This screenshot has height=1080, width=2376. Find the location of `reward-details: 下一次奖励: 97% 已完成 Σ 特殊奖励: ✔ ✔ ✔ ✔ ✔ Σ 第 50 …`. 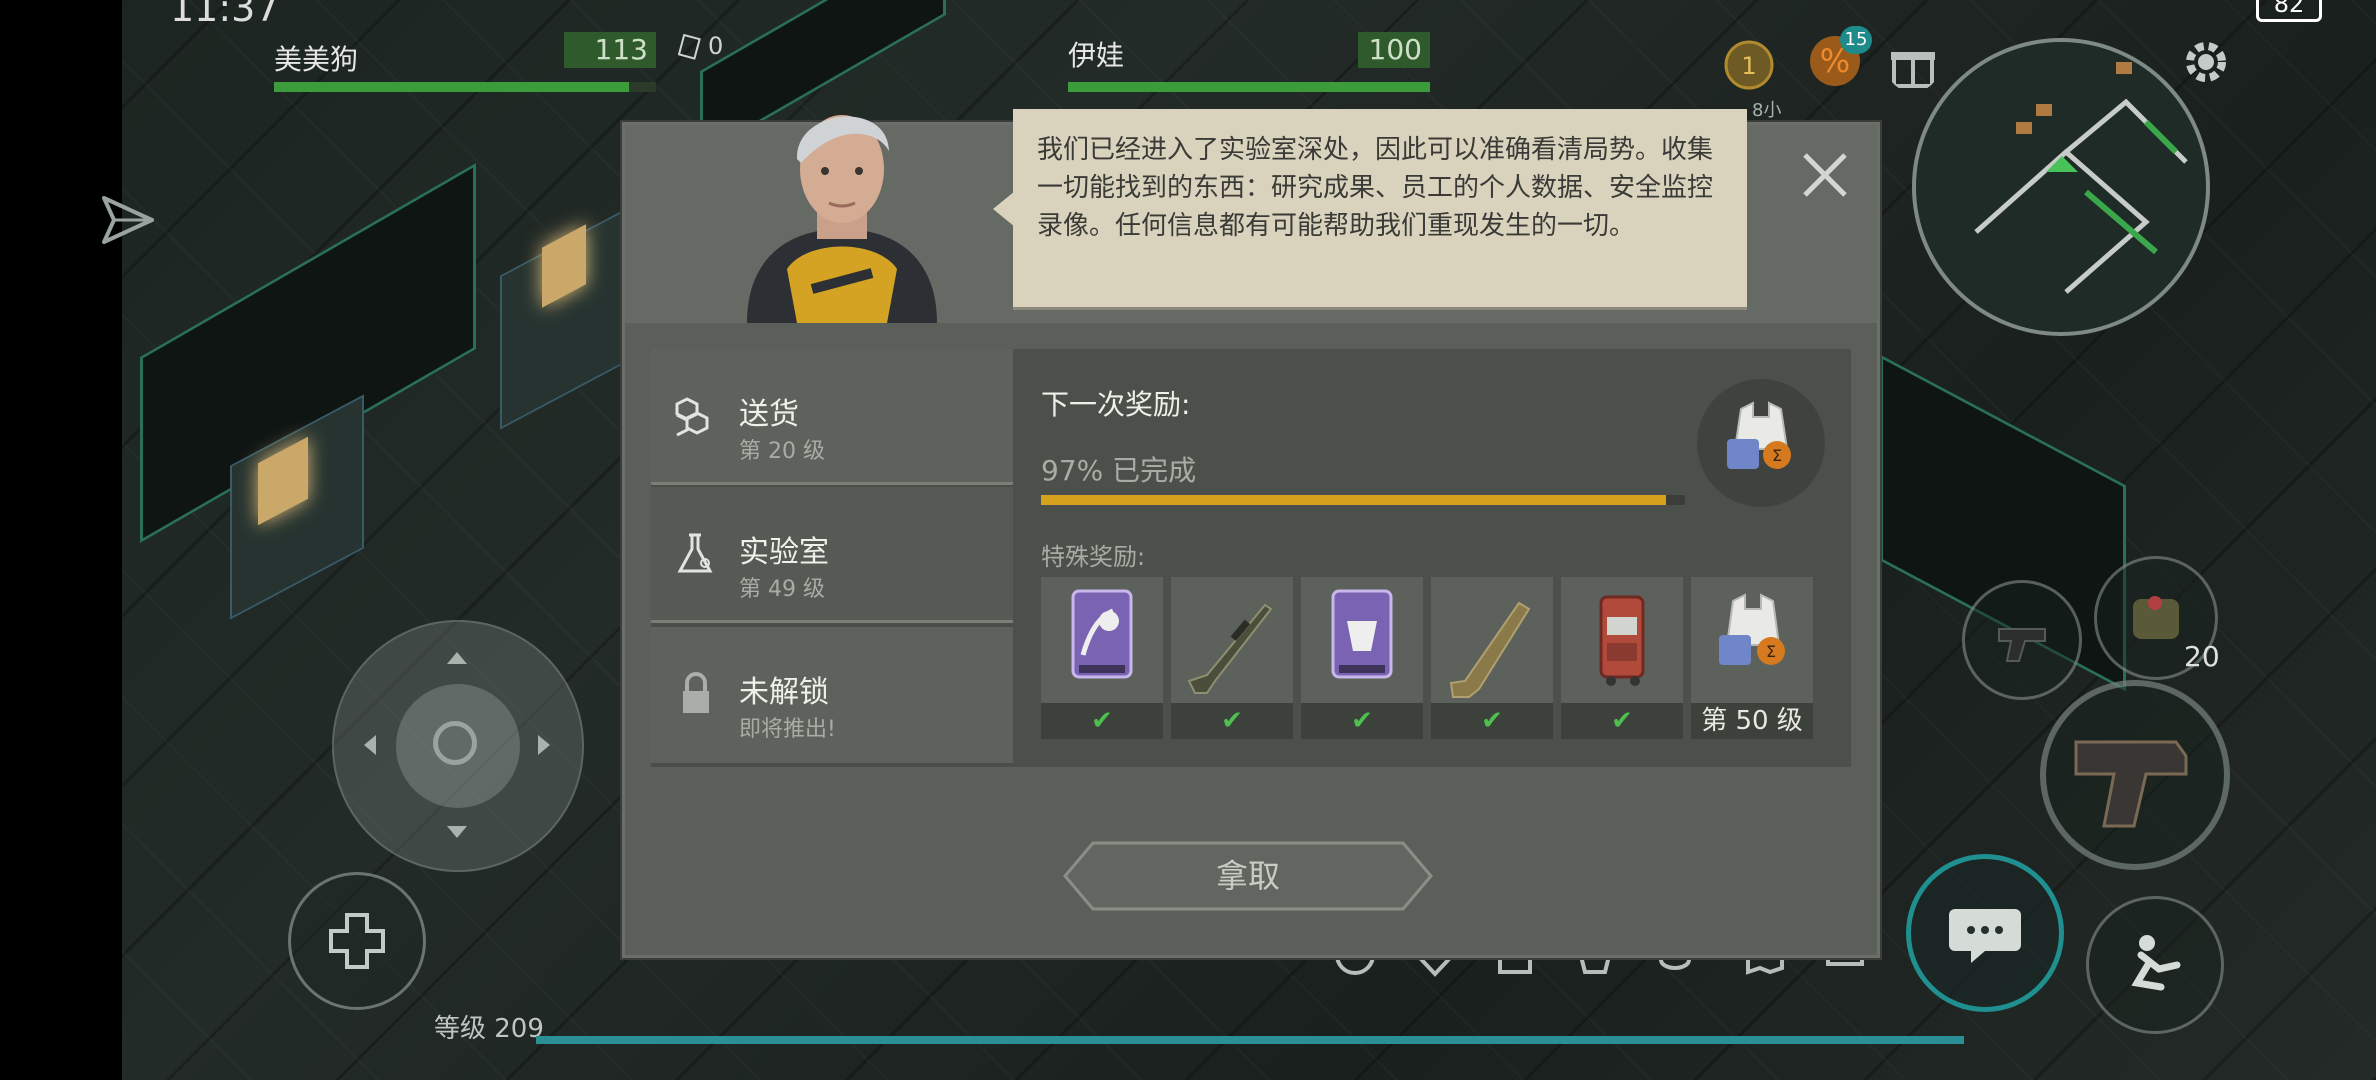

reward-details: 下一次奖励: 97% 已完成 Σ 特殊奖励: ✔ ✔ ✔ ✔ ✔ Σ 第 50 … is located at coordinates (1432, 558).